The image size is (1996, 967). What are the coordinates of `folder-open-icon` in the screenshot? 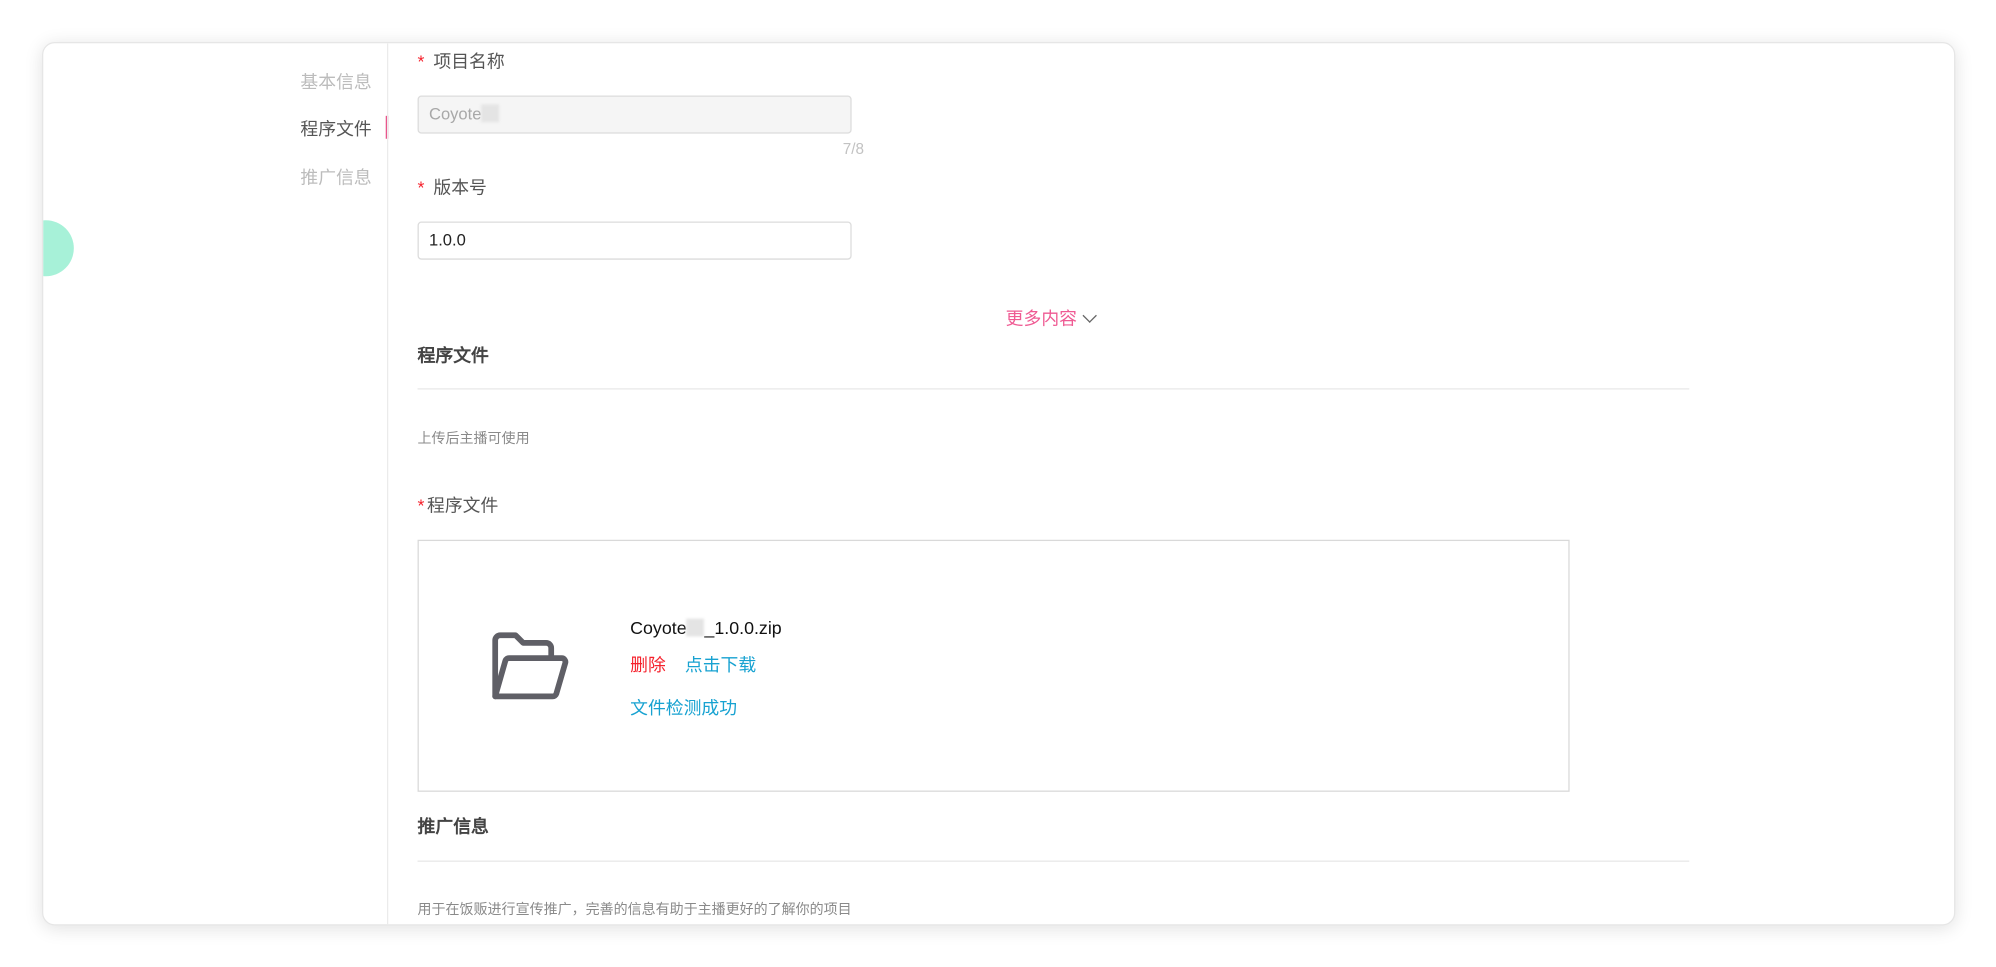 It's located at (530, 666).